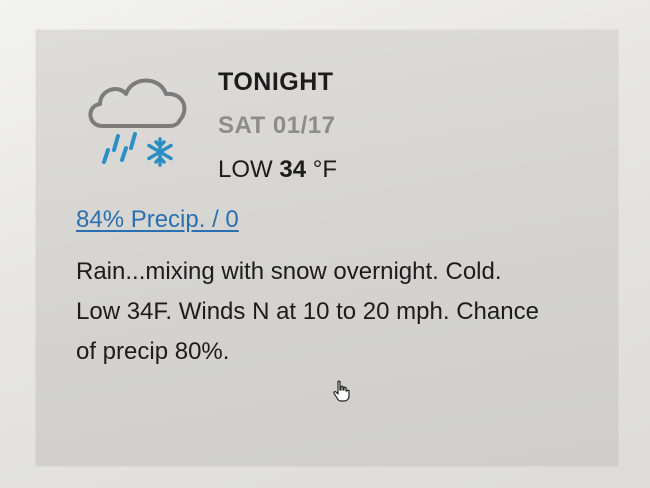  I want to click on precip-link: 84% Precip. / 0, so click(157, 220).